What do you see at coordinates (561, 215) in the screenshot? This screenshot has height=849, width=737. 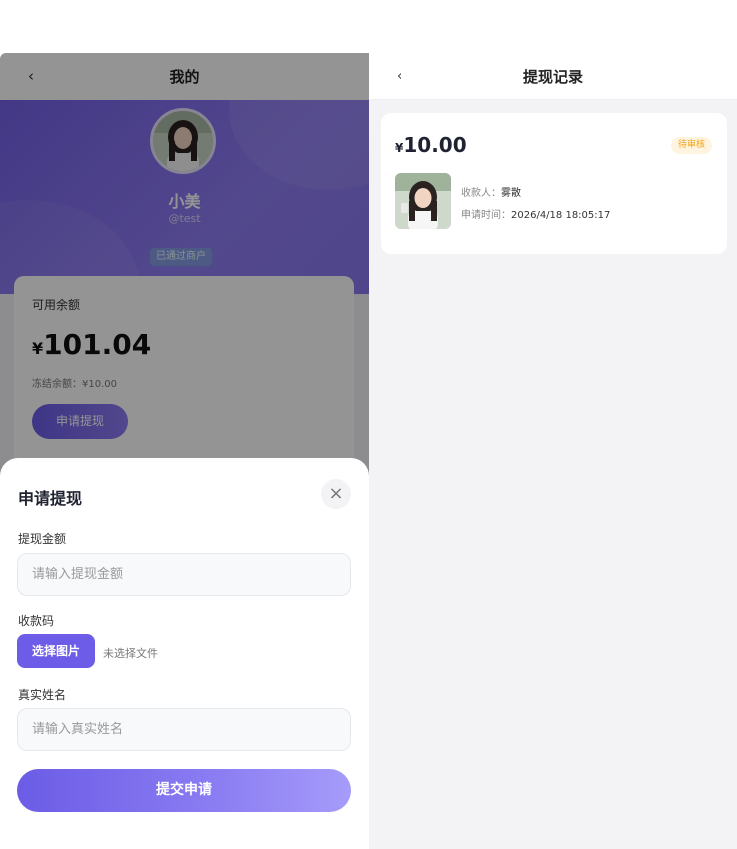 I see `apply-time: 2026/4/18 18:05:17` at bounding box center [561, 215].